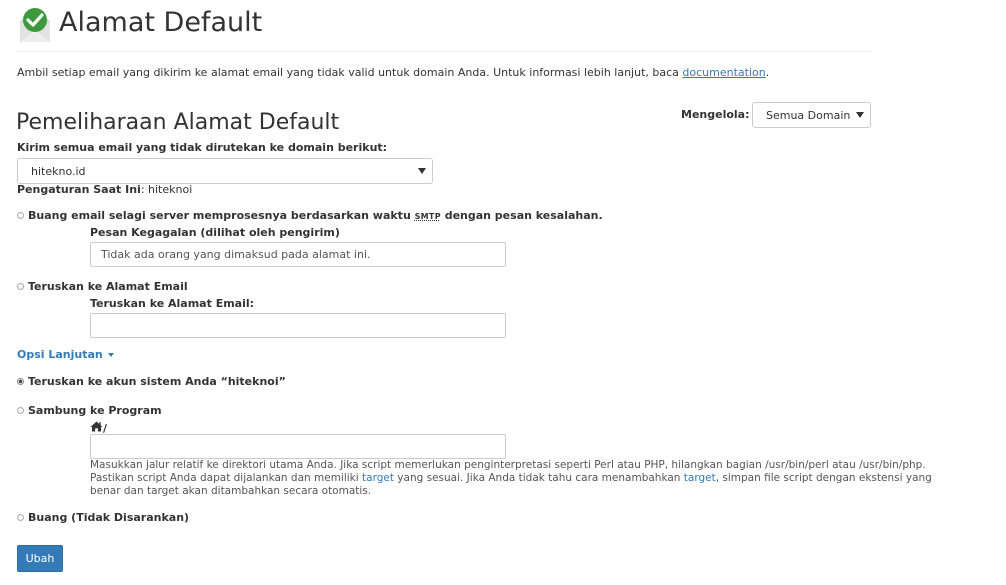 Image resolution: width=1006 pixels, height=585 pixels. What do you see at coordinates (35, 25) in the screenshot?
I see `envelope-check-icon` at bounding box center [35, 25].